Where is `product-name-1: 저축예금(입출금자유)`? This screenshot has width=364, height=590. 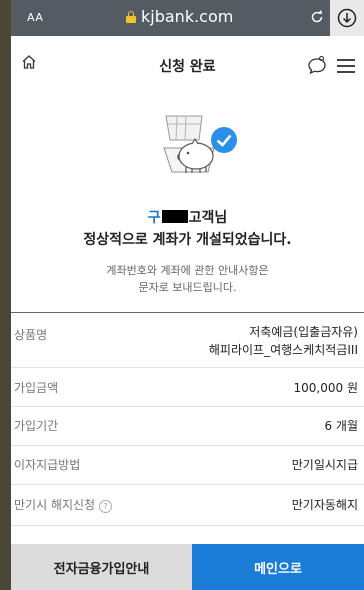
product-name-1: 저축예금(입출금자유) is located at coordinates (303, 332).